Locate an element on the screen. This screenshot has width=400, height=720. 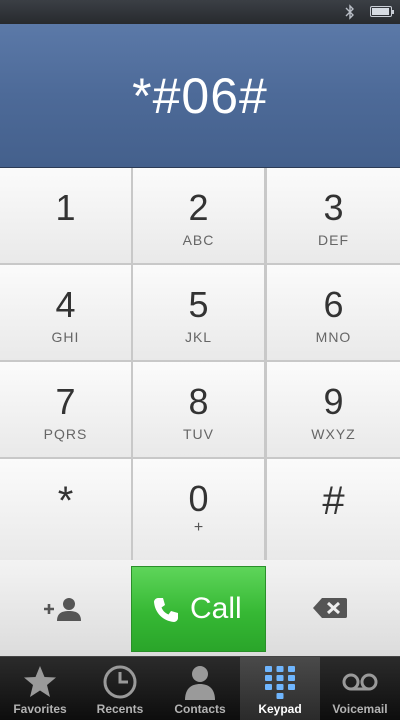
key-0: 0 + is located at coordinates (198, 509).